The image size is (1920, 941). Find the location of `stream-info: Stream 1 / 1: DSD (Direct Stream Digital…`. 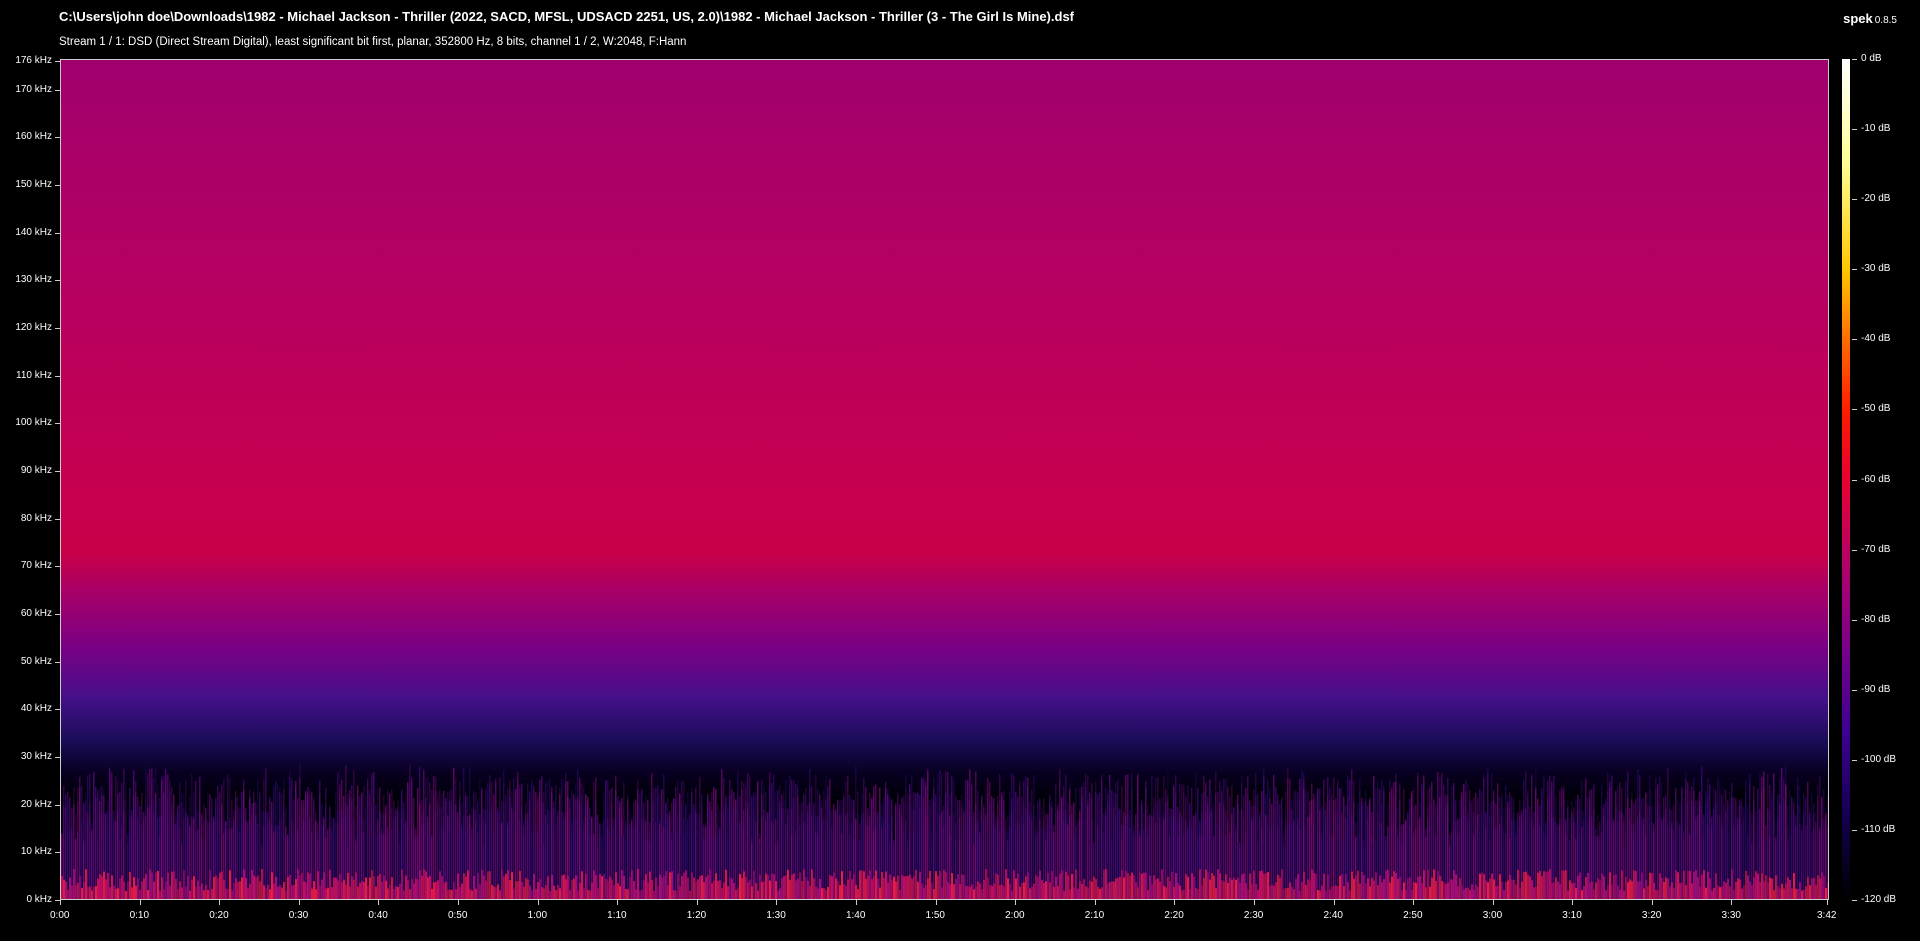

stream-info: Stream 1 / 1: DSD (Direct Stream Digital… is located at coordinates (373, 42).